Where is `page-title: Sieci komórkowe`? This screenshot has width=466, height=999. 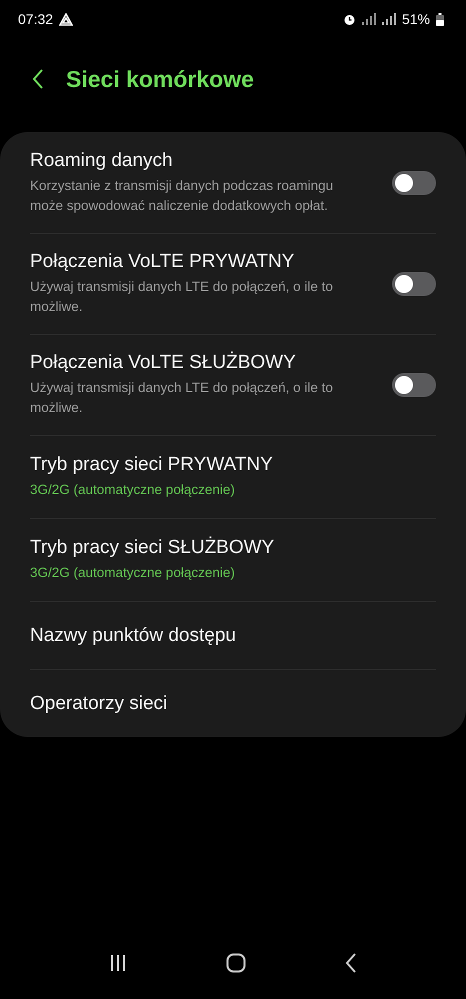 page-title: Sieci komórkowe is located at coordinates (160, 79).